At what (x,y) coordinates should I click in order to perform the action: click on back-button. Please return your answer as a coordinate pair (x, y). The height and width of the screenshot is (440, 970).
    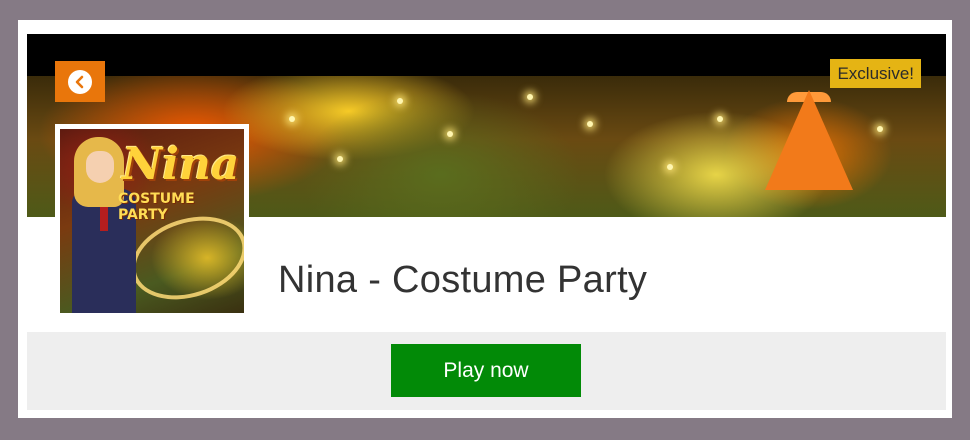
    Looking at the image, I should click on (80, 81).